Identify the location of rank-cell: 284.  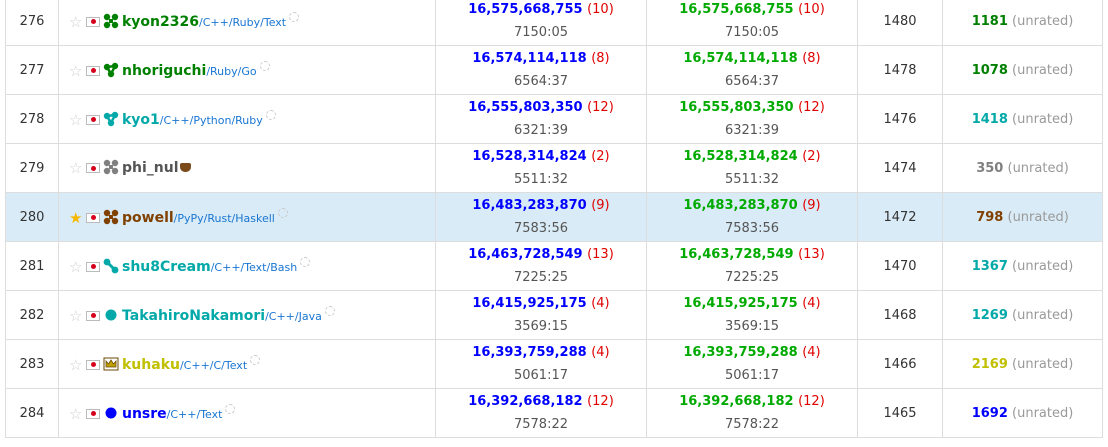
(32, 413).